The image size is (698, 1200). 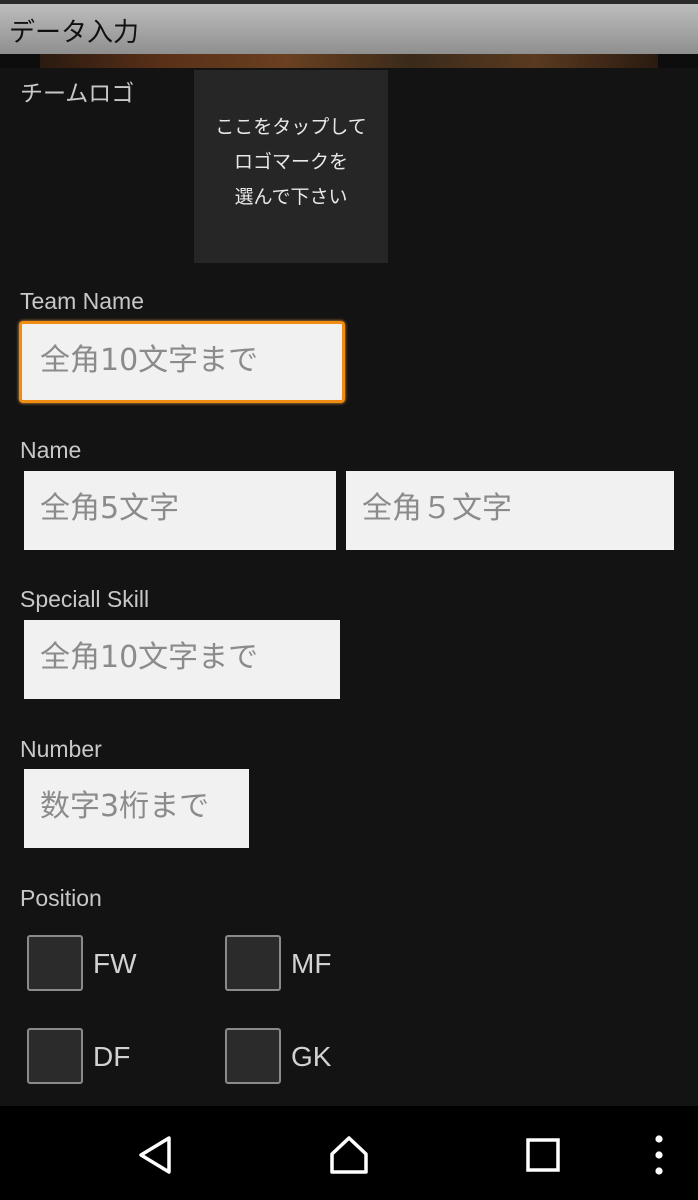 I want to click on system-navigation-bar, so click(x=349, y=1153).